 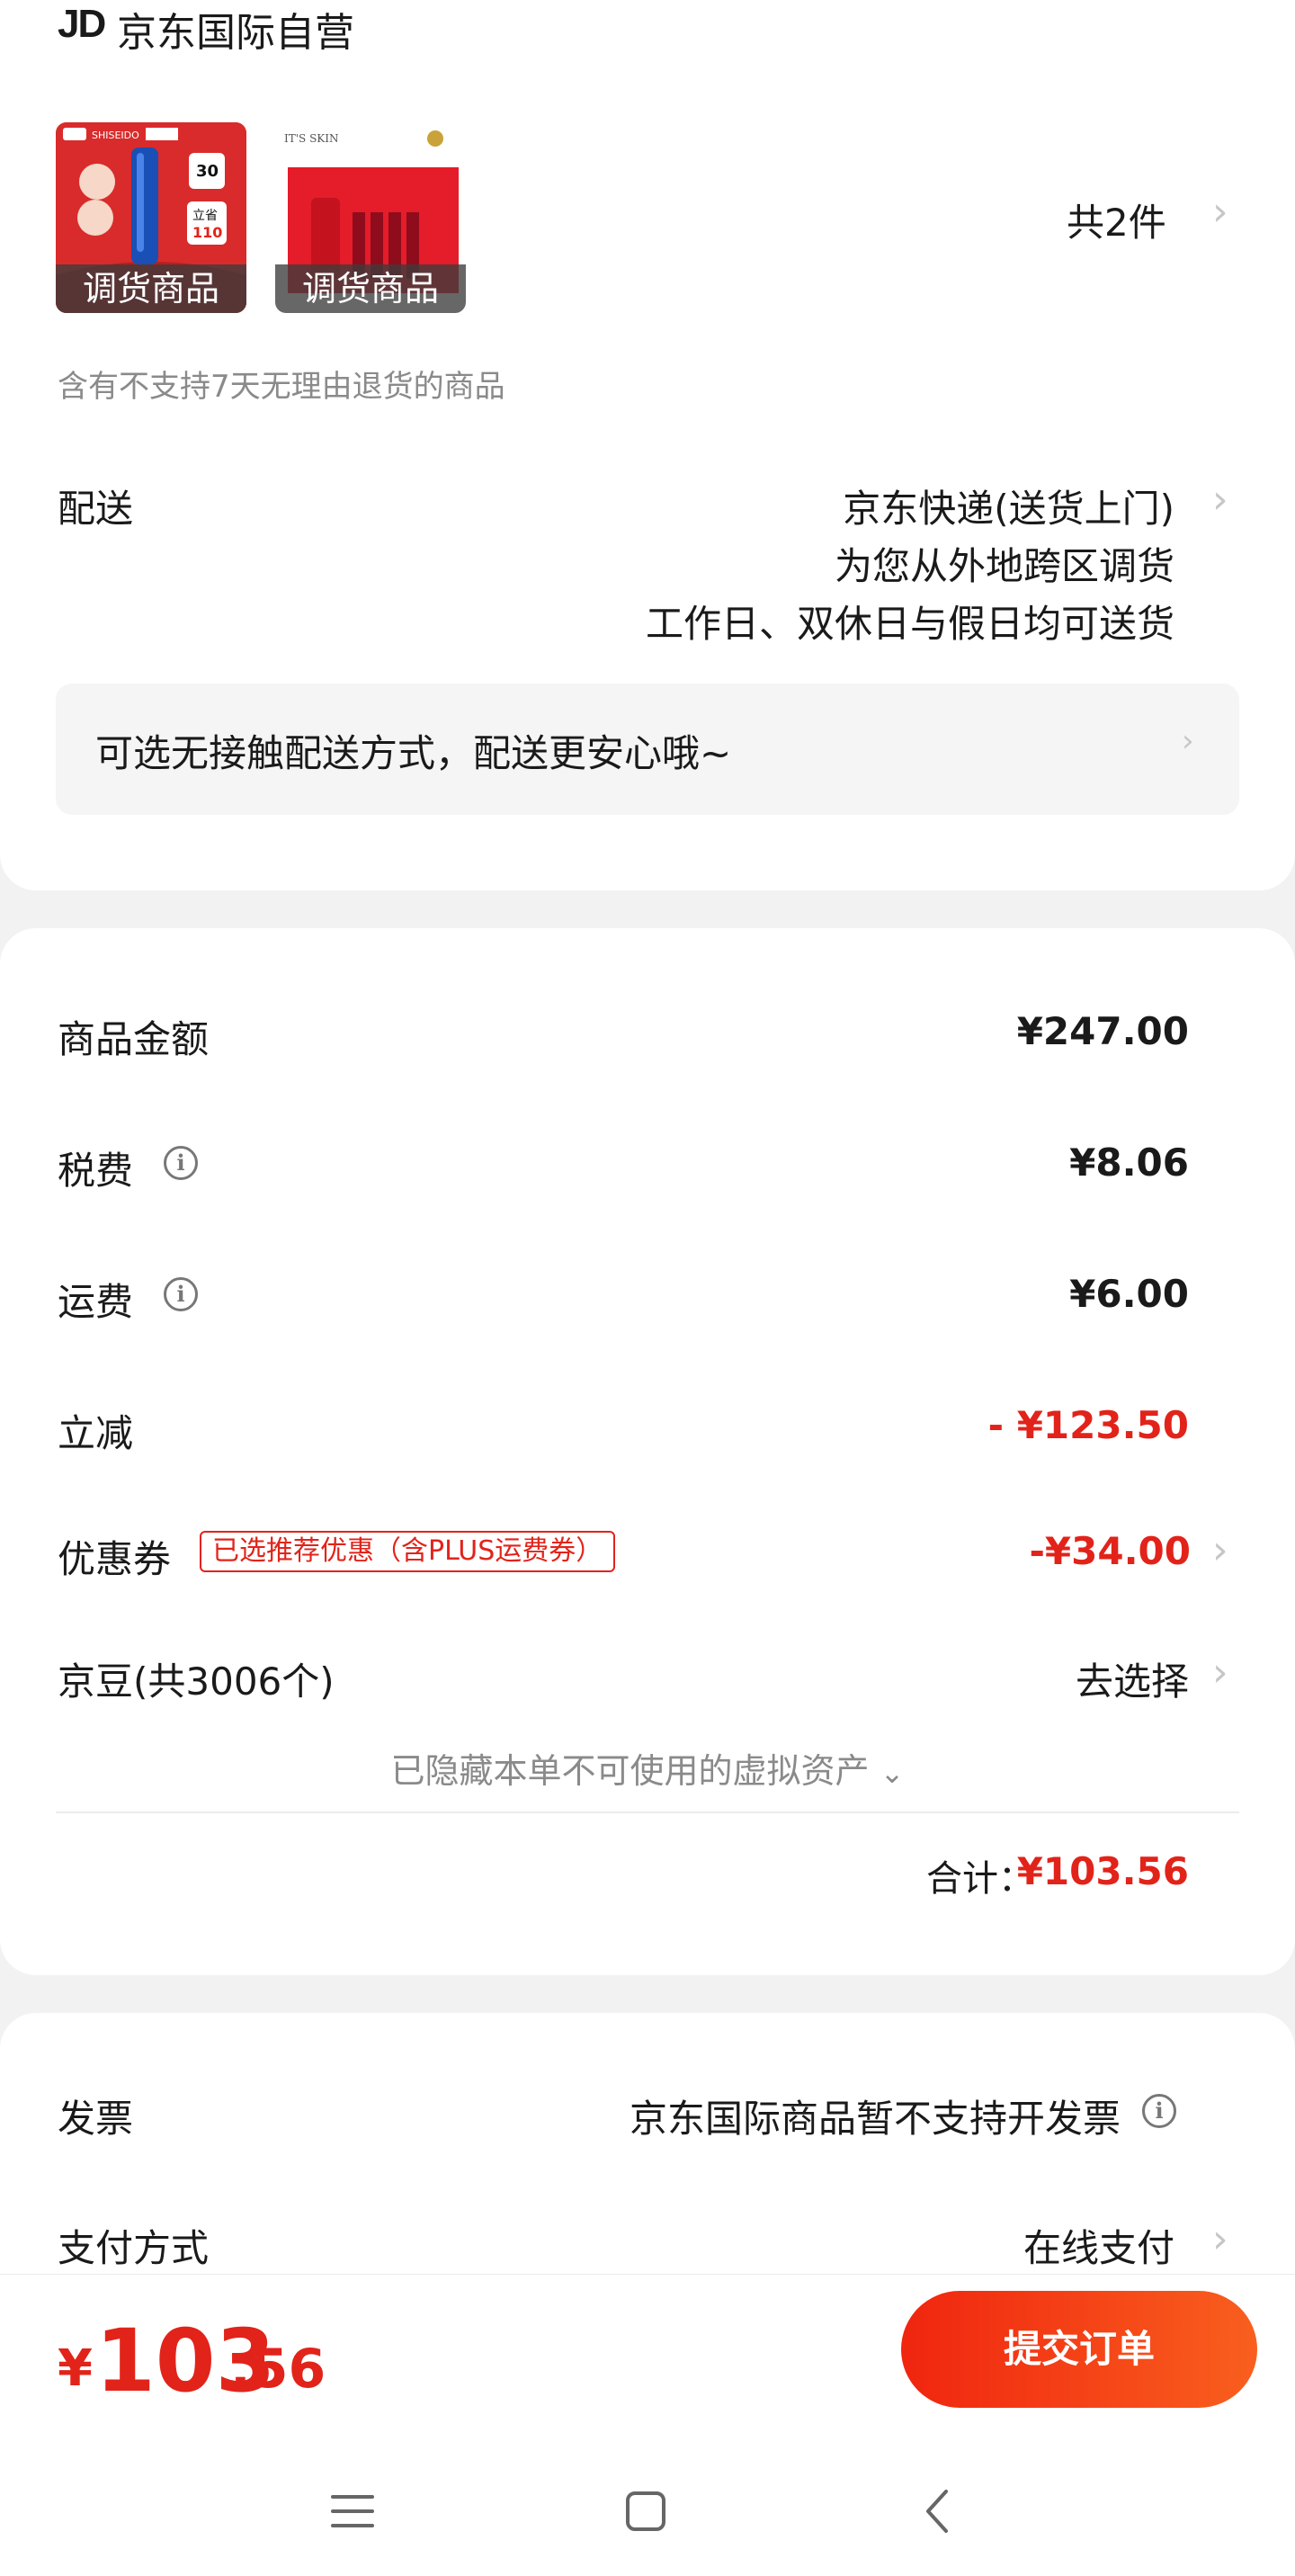 What do you see at coordinates (630, 1771) in the screenshot?
I see `hidden-assets-text: 已隐藏本单不可使用的虚拟资产` at bounding box center [630, 1771].